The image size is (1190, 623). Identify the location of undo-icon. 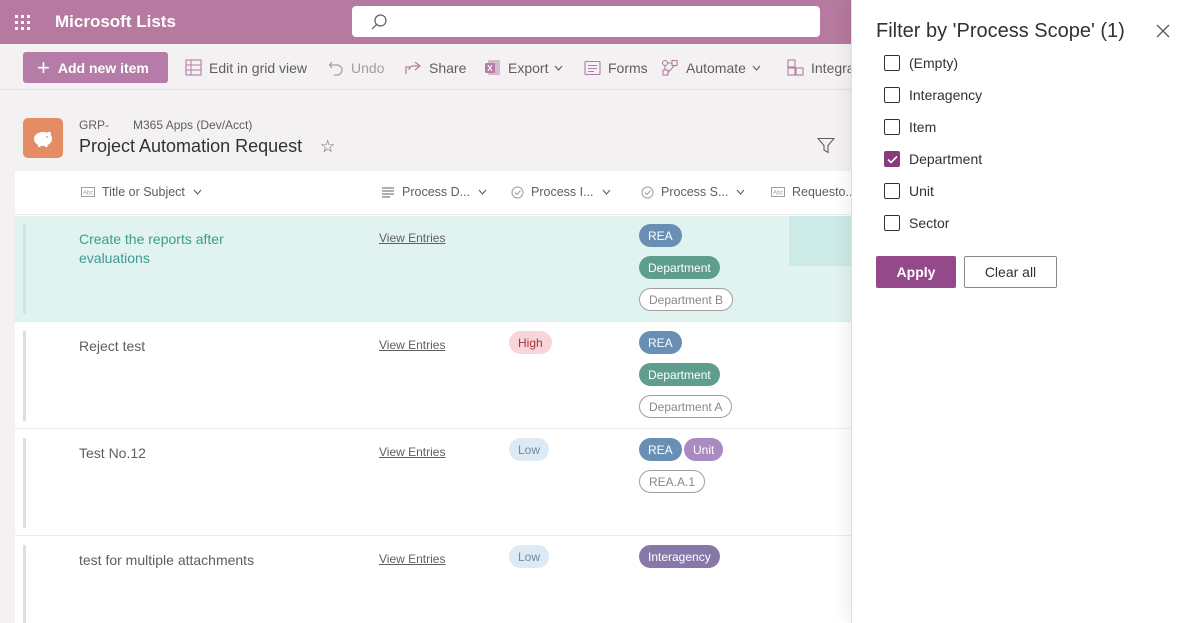
(335, 68).